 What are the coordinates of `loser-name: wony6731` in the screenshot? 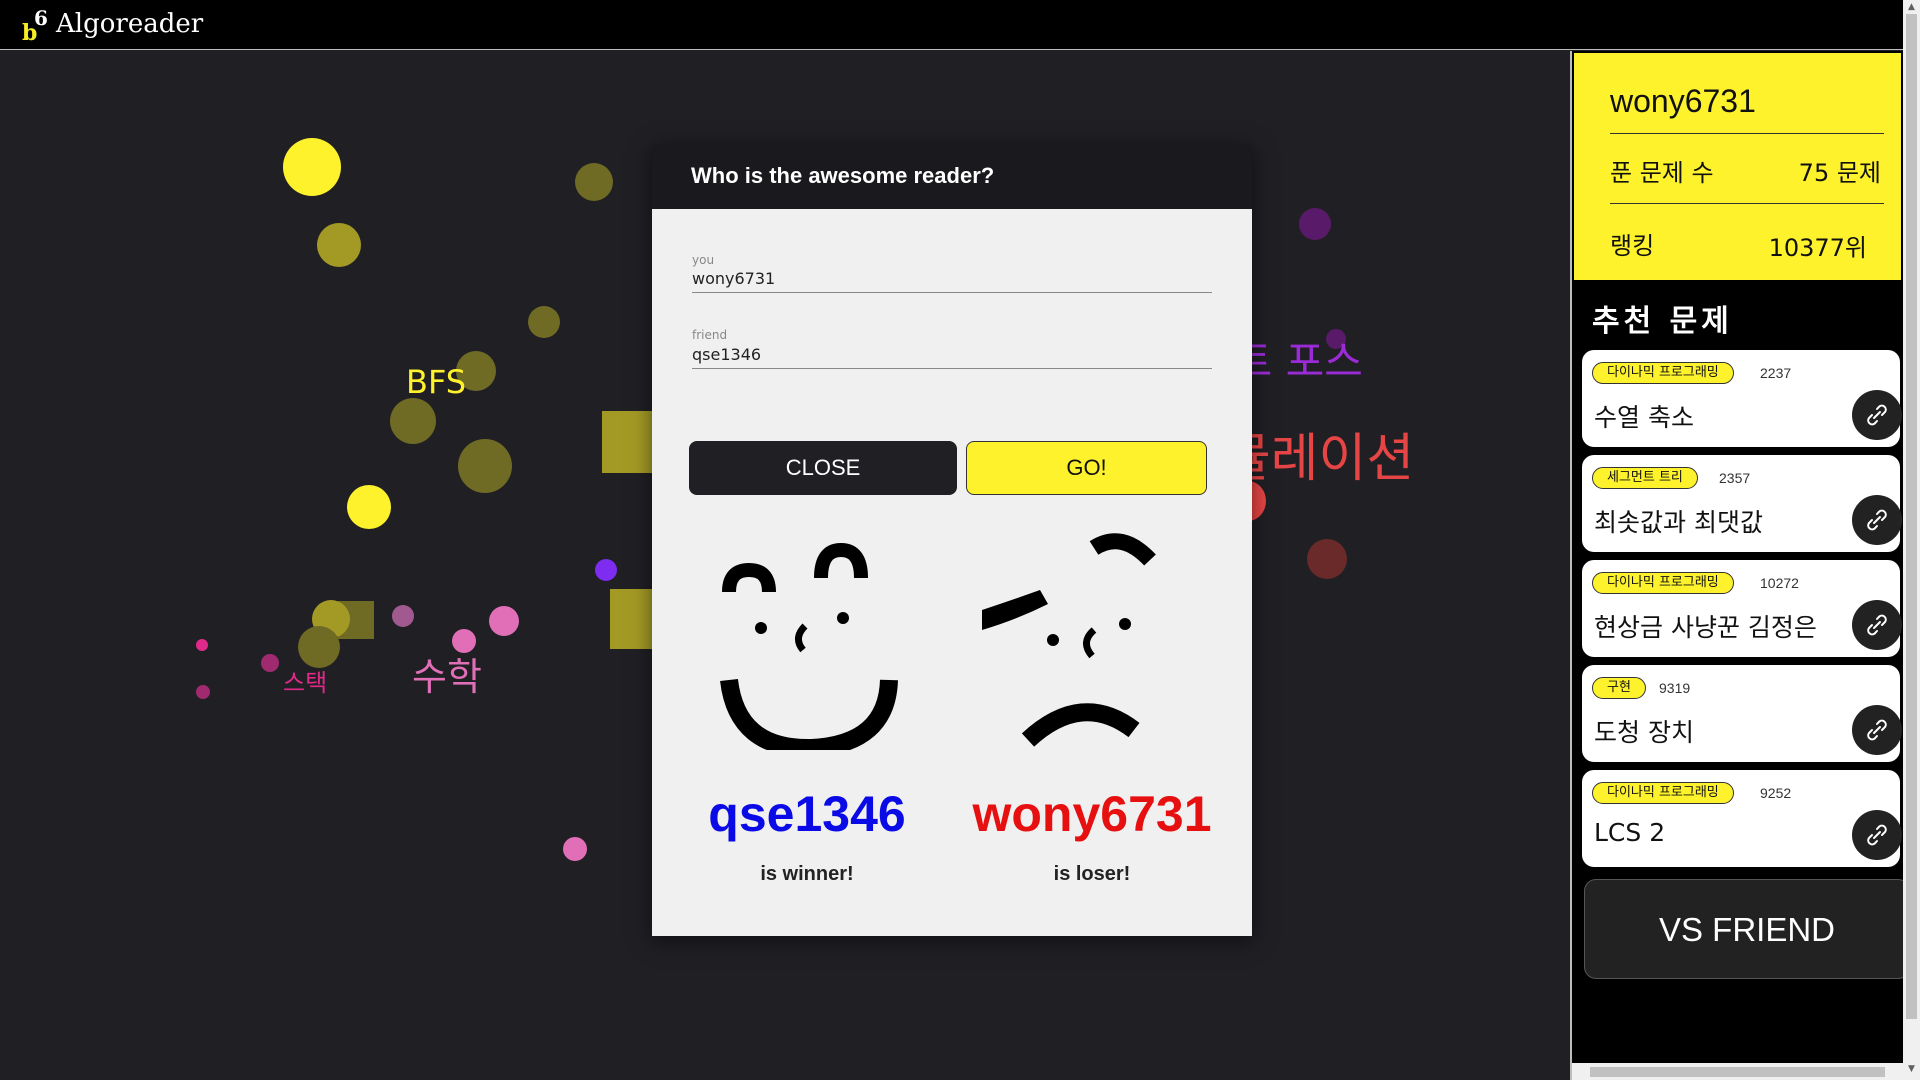 It's located at (1092, 814).